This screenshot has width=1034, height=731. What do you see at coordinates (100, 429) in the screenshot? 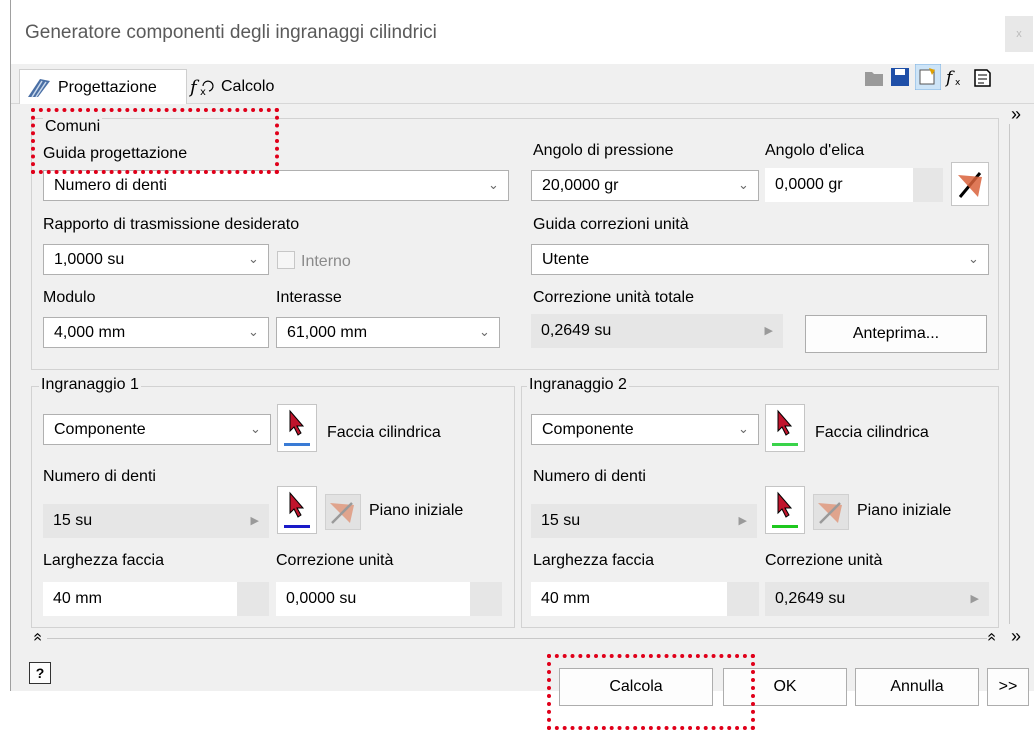
I see `gear1-type-value: Componente` at bounding box center [100, 429].